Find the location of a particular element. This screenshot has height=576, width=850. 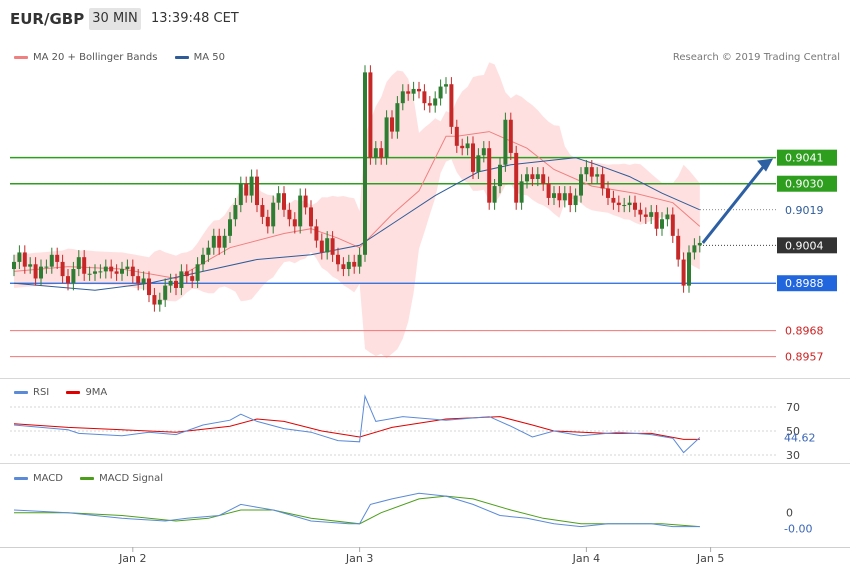

time-label-0: Jan 2 is located at coordinates (132, 558).